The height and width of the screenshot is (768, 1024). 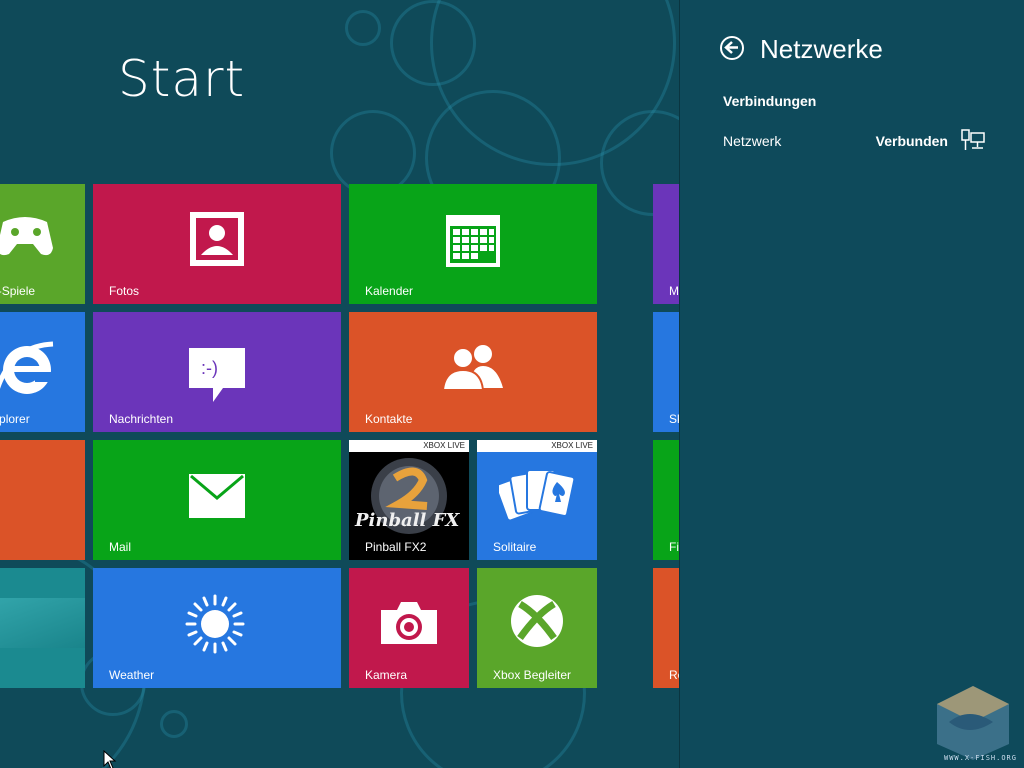 What do you see at coordinates (674, 419) in the screenshot?
I see `tile-label: Sk` at bounding box center [674, 419].